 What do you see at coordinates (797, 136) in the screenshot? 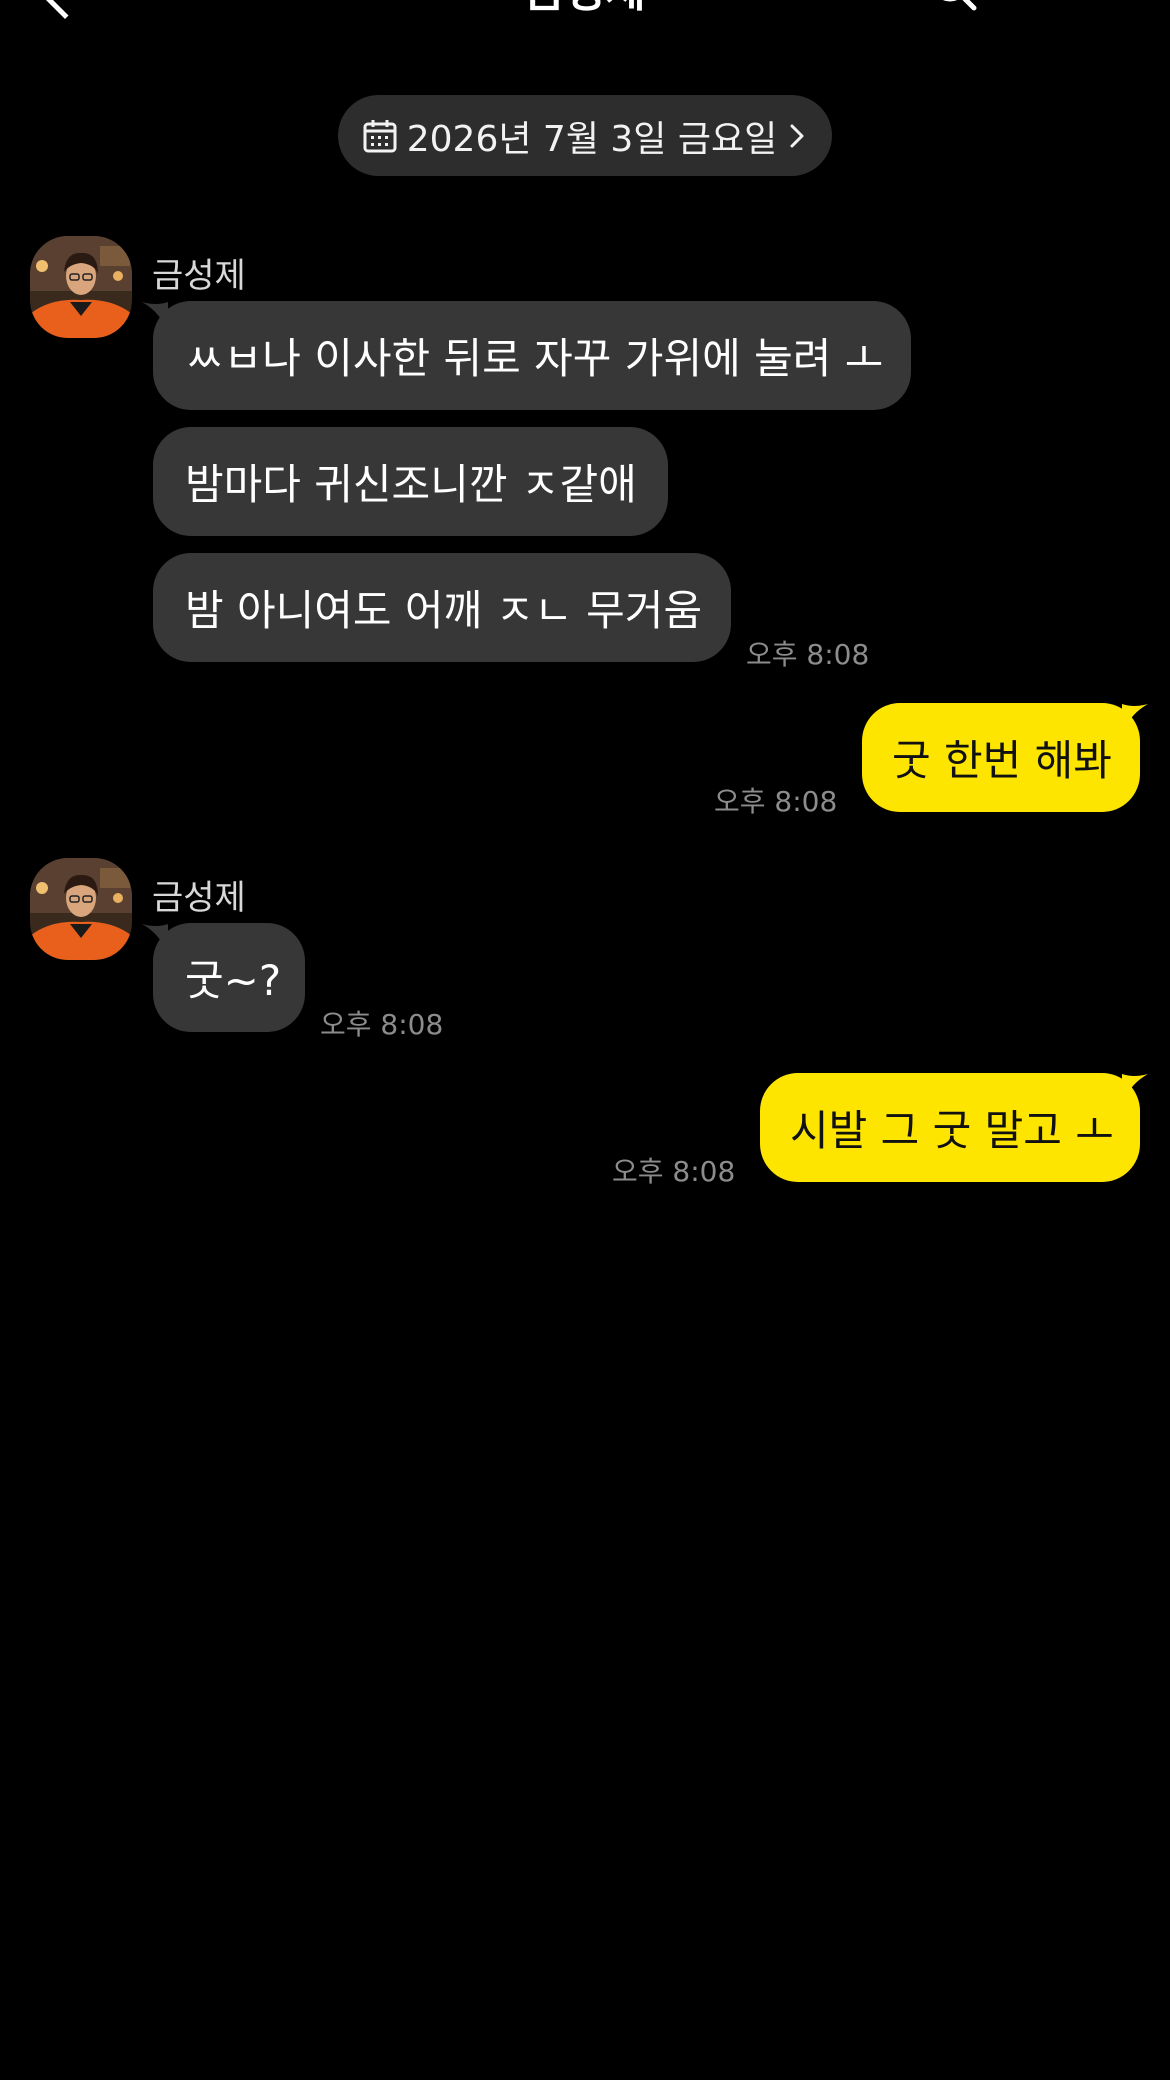
I see `chevron-right-icon` at bounding box center [797, 136].